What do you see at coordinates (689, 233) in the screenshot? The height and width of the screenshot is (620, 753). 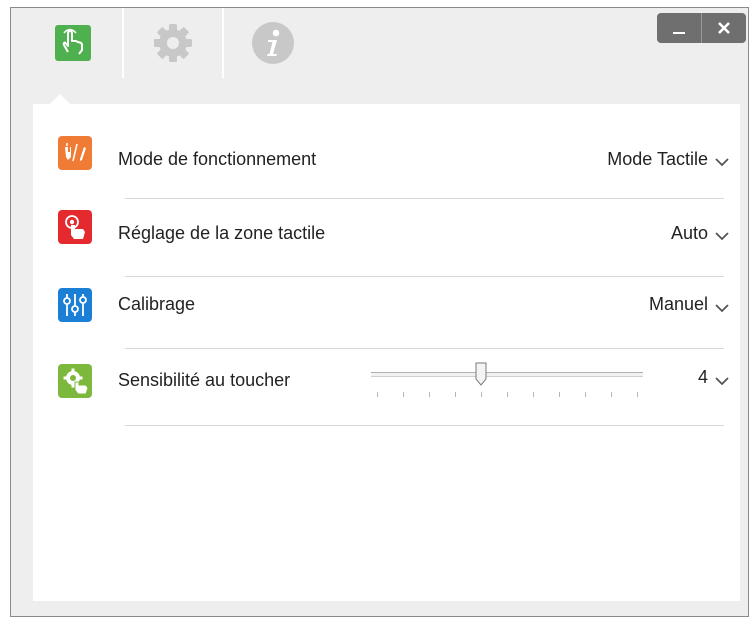 I see `setting-value: Auto` at bounding box center [689, 233].